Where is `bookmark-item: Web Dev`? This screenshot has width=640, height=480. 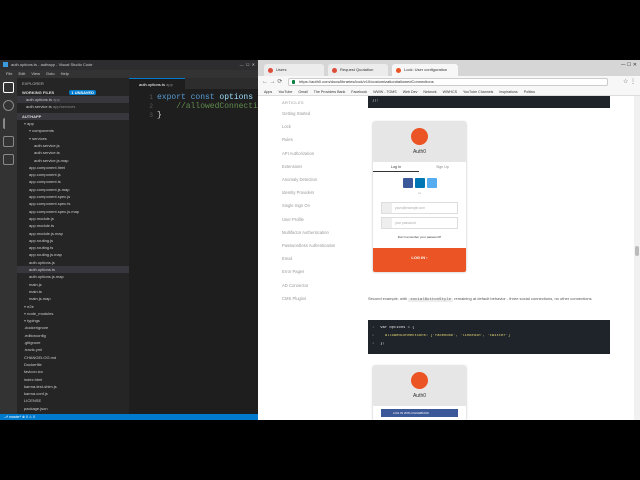 bookmark-item: Web Dev is located at coordinates (410, 92).